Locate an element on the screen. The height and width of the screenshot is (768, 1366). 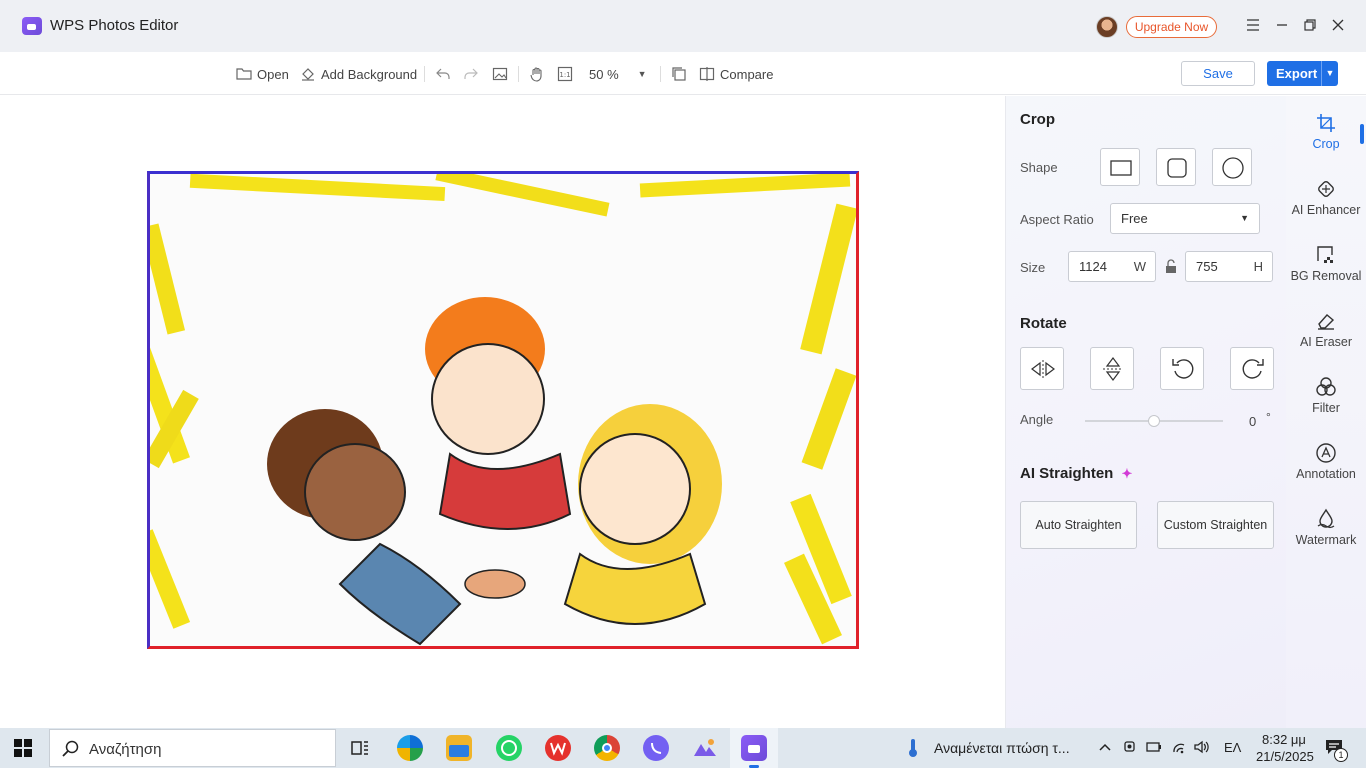
compare-button: Compare is located at coordinates (736, 74).